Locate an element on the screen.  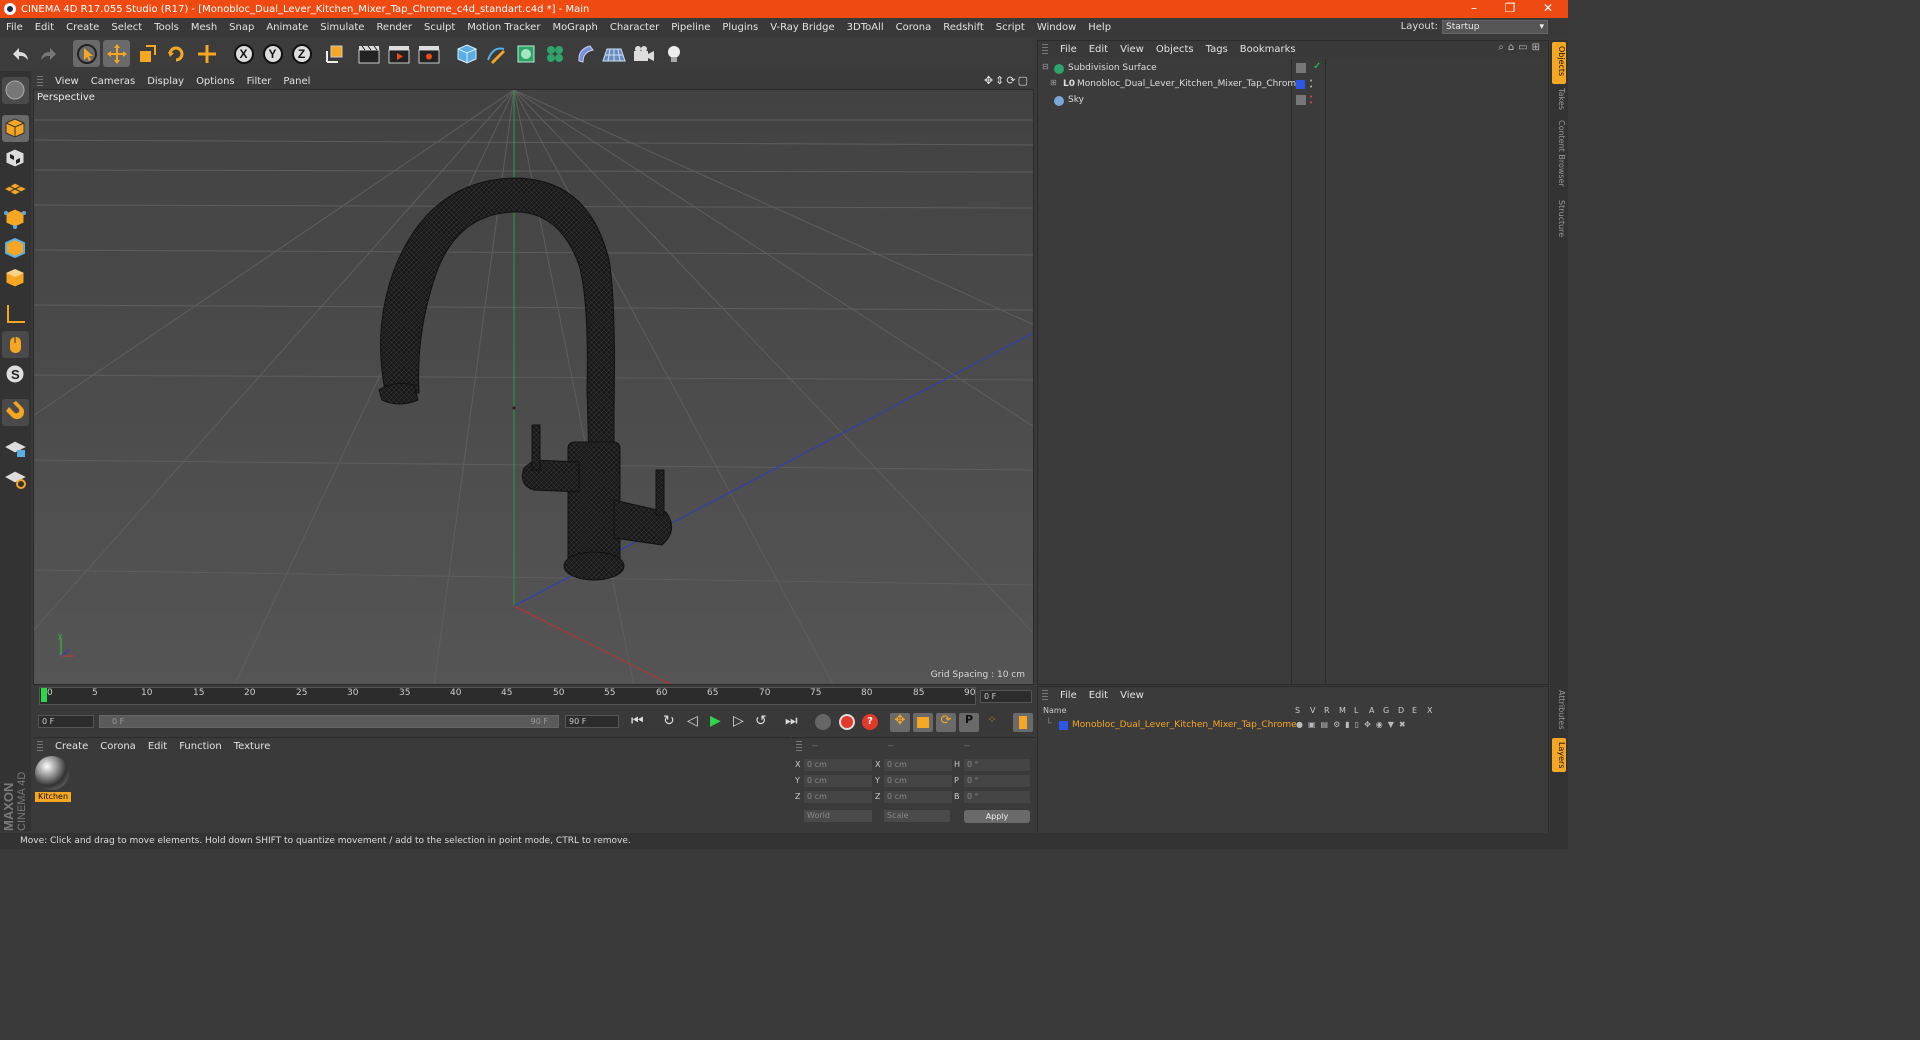
position-x-field: 0 cm is located at coordinates (838, 765).